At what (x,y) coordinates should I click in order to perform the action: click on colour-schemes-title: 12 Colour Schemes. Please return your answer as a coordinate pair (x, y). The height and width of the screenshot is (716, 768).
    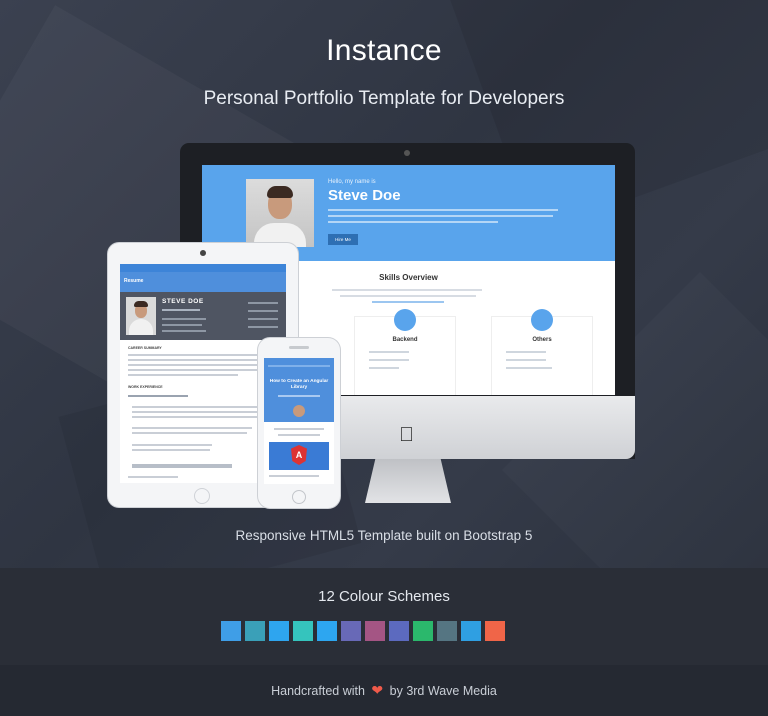
    Looking at the image, I should click on (384, 596).